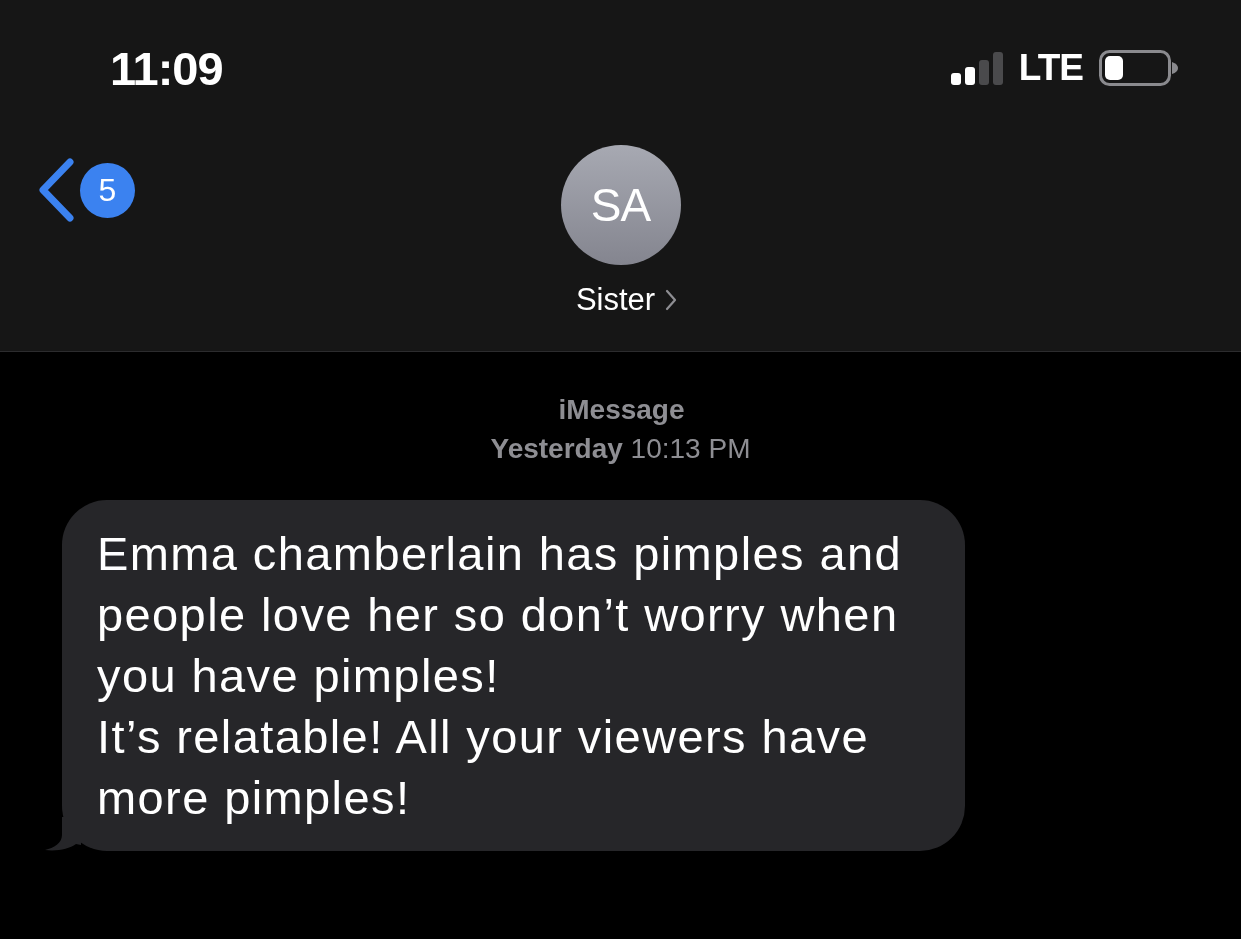  I want to click on unread-count-badge: 5, so click(107, 190).